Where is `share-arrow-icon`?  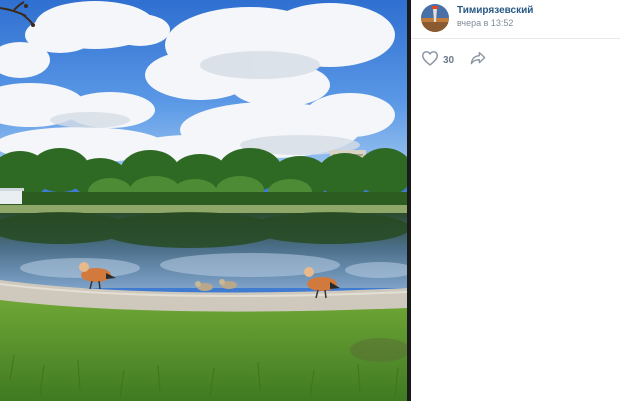
share-arrow-icon is located at coordinates (478, 60).